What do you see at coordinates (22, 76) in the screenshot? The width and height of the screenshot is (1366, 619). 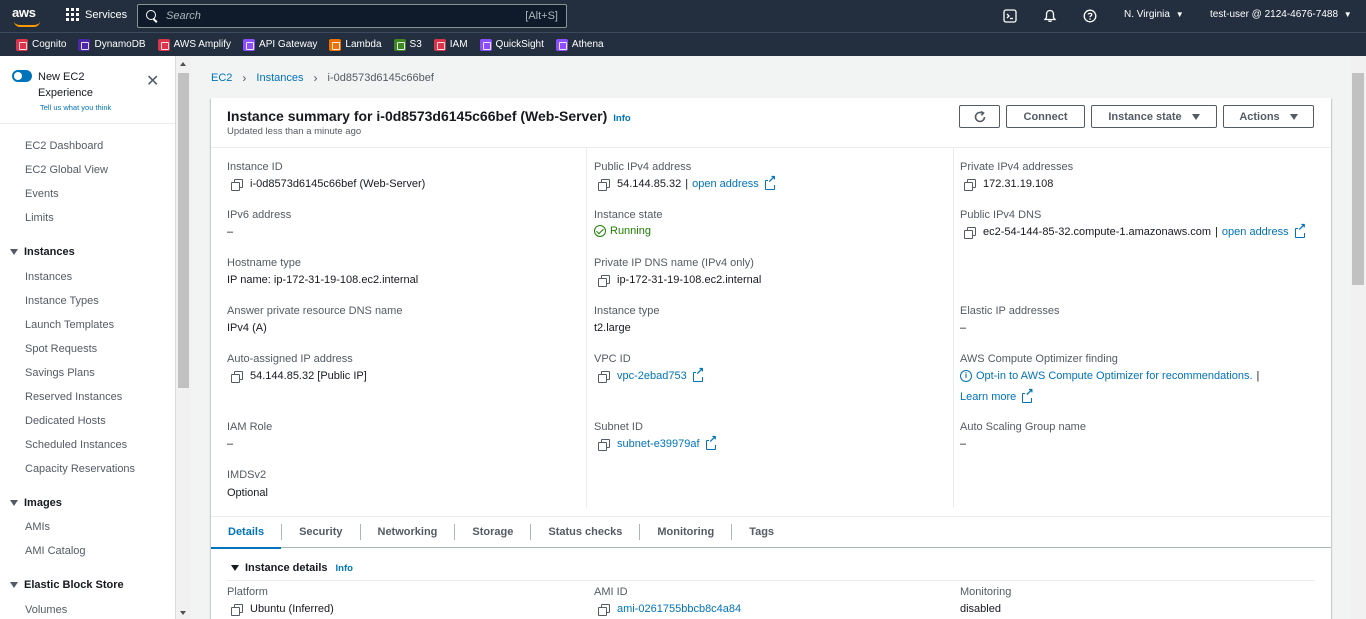 I see `new-experience-toggle` at bounding box center [22, 76].